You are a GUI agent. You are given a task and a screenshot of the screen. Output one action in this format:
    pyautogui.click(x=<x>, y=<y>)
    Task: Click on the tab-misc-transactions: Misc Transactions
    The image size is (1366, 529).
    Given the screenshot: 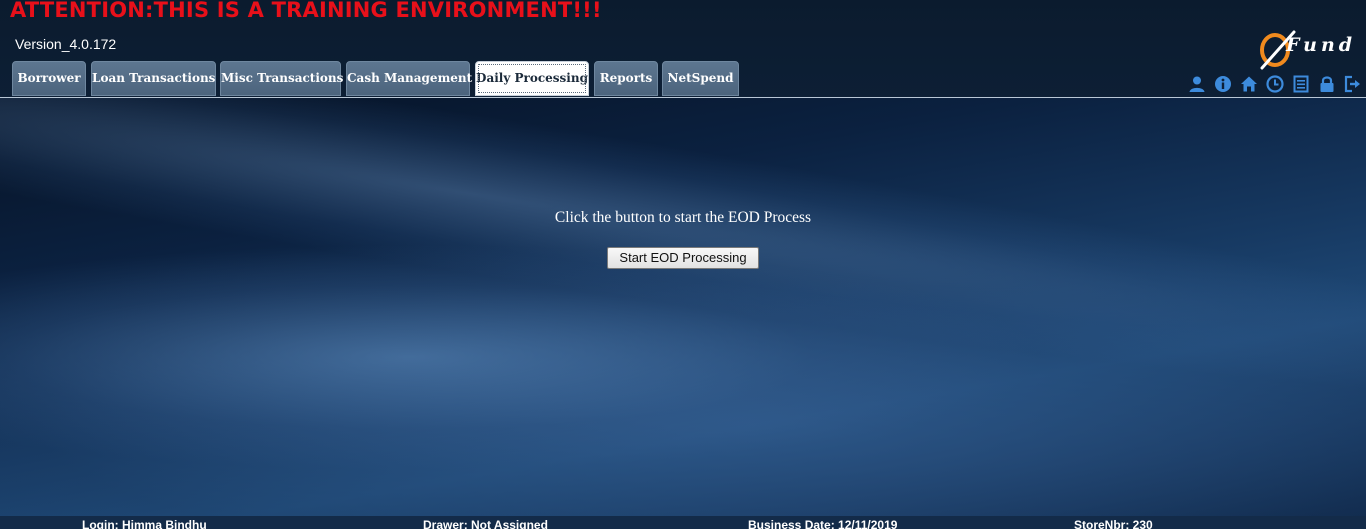 What is the action you would take?
    pyautogui.click(x=281, y=78)
    